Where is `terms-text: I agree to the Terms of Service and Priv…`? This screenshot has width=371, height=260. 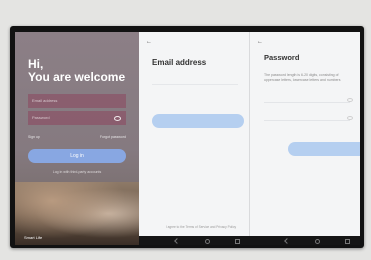
terms-text: I agree to the Terms of Service and Priv… is located at coordinates (201, 227).